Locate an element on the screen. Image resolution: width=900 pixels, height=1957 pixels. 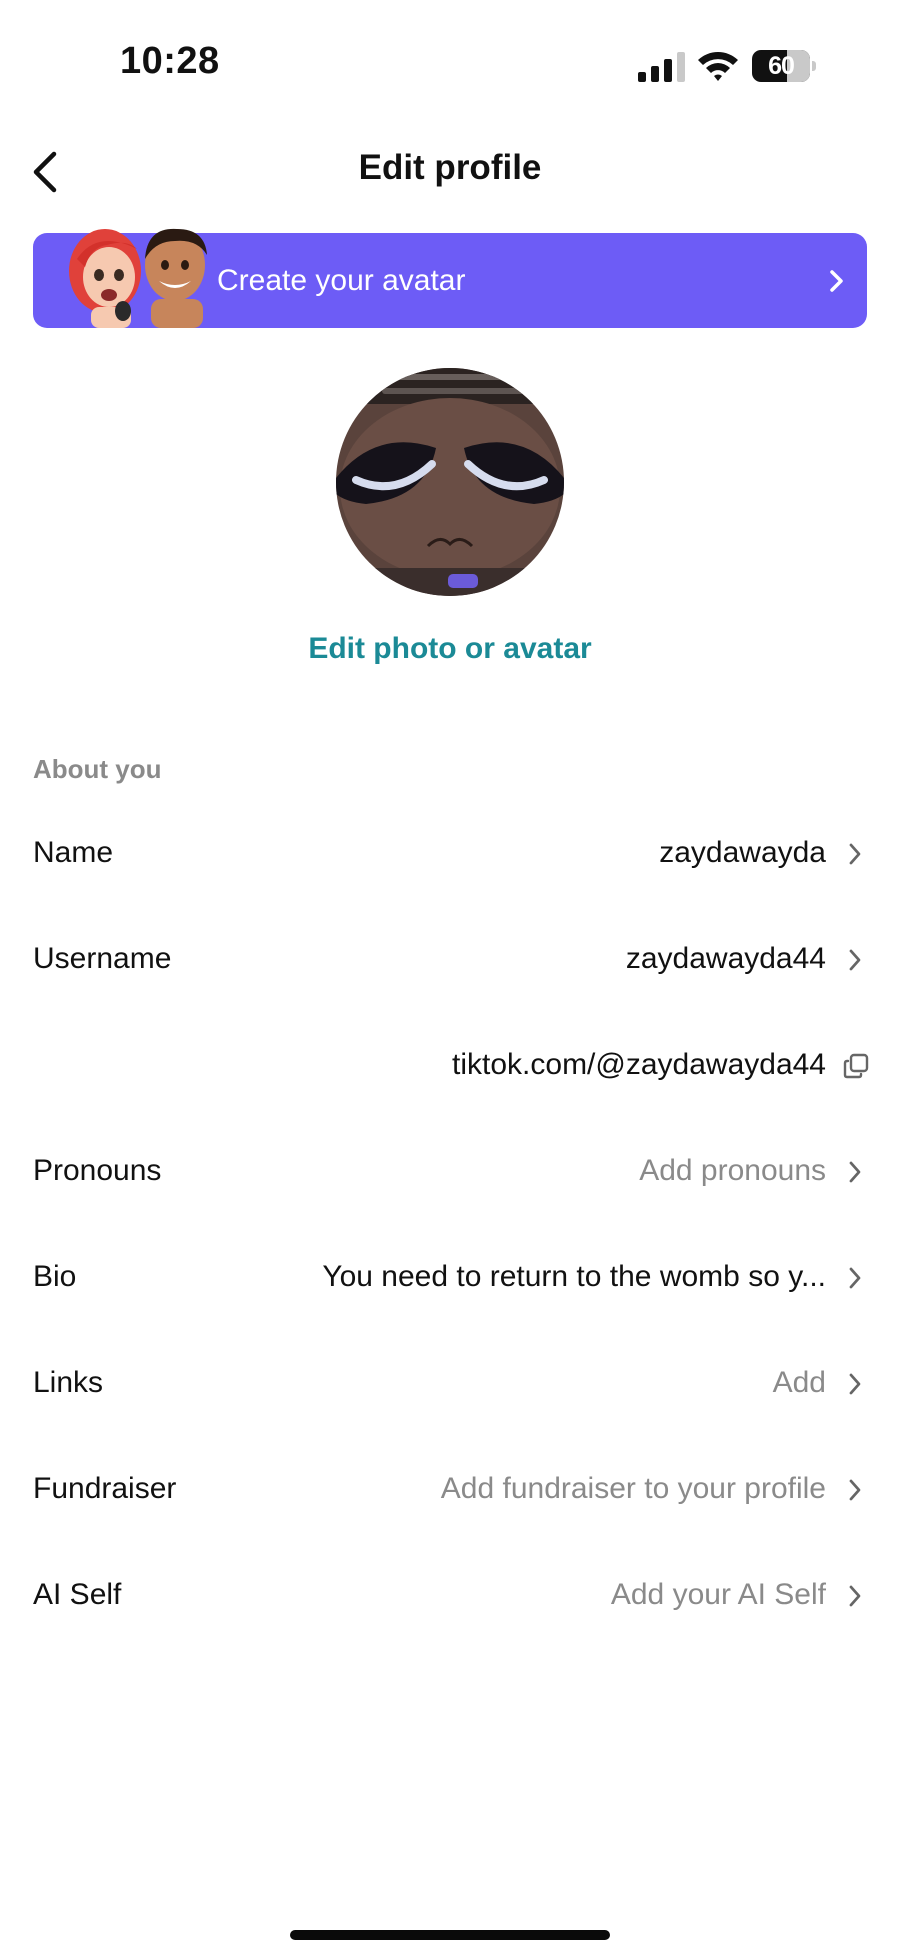
pronouns-label: Pronouns is located at coordinates (97, 1170).